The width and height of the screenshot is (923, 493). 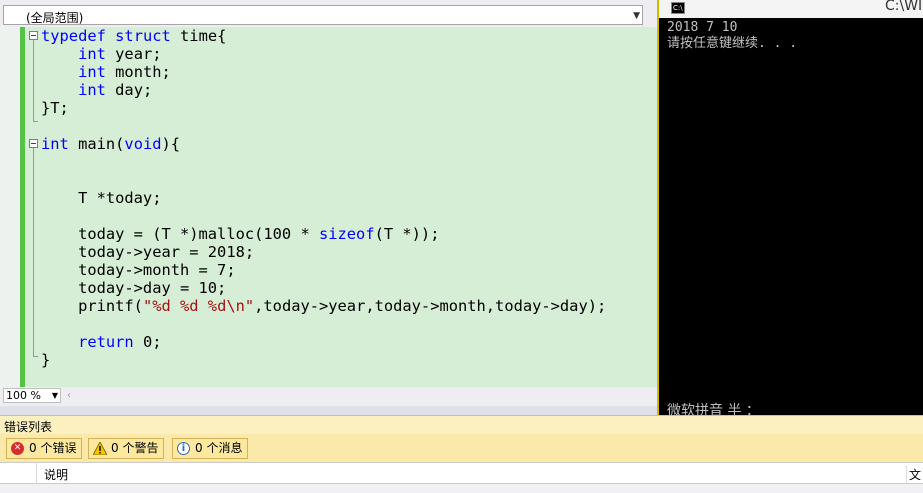 I want to click on errors-filter-button: ✕ 0 个错误, so click(x=44, y=448).